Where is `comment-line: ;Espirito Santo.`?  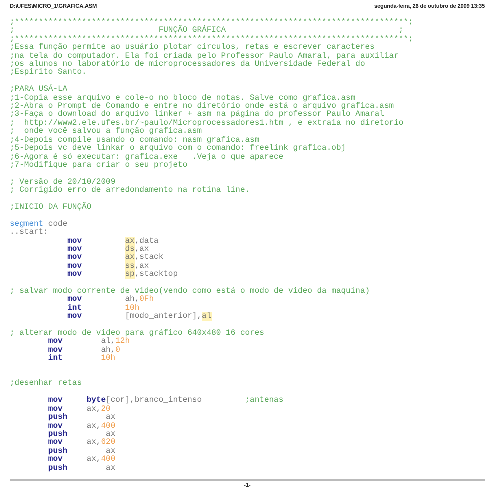 comment-line: ;Espirito Santo. is located at coordinates (48, 73).